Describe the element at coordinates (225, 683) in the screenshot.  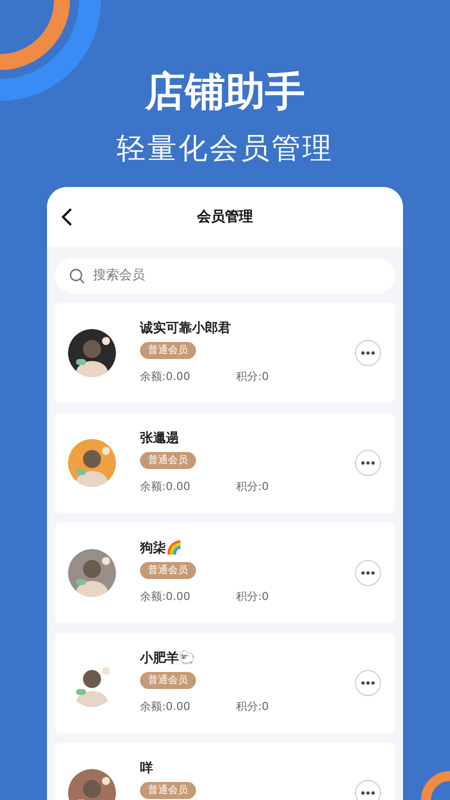
I see `member-card: 小肥羊🐑 普通会员 余额:0.00 积分:0` at that location.